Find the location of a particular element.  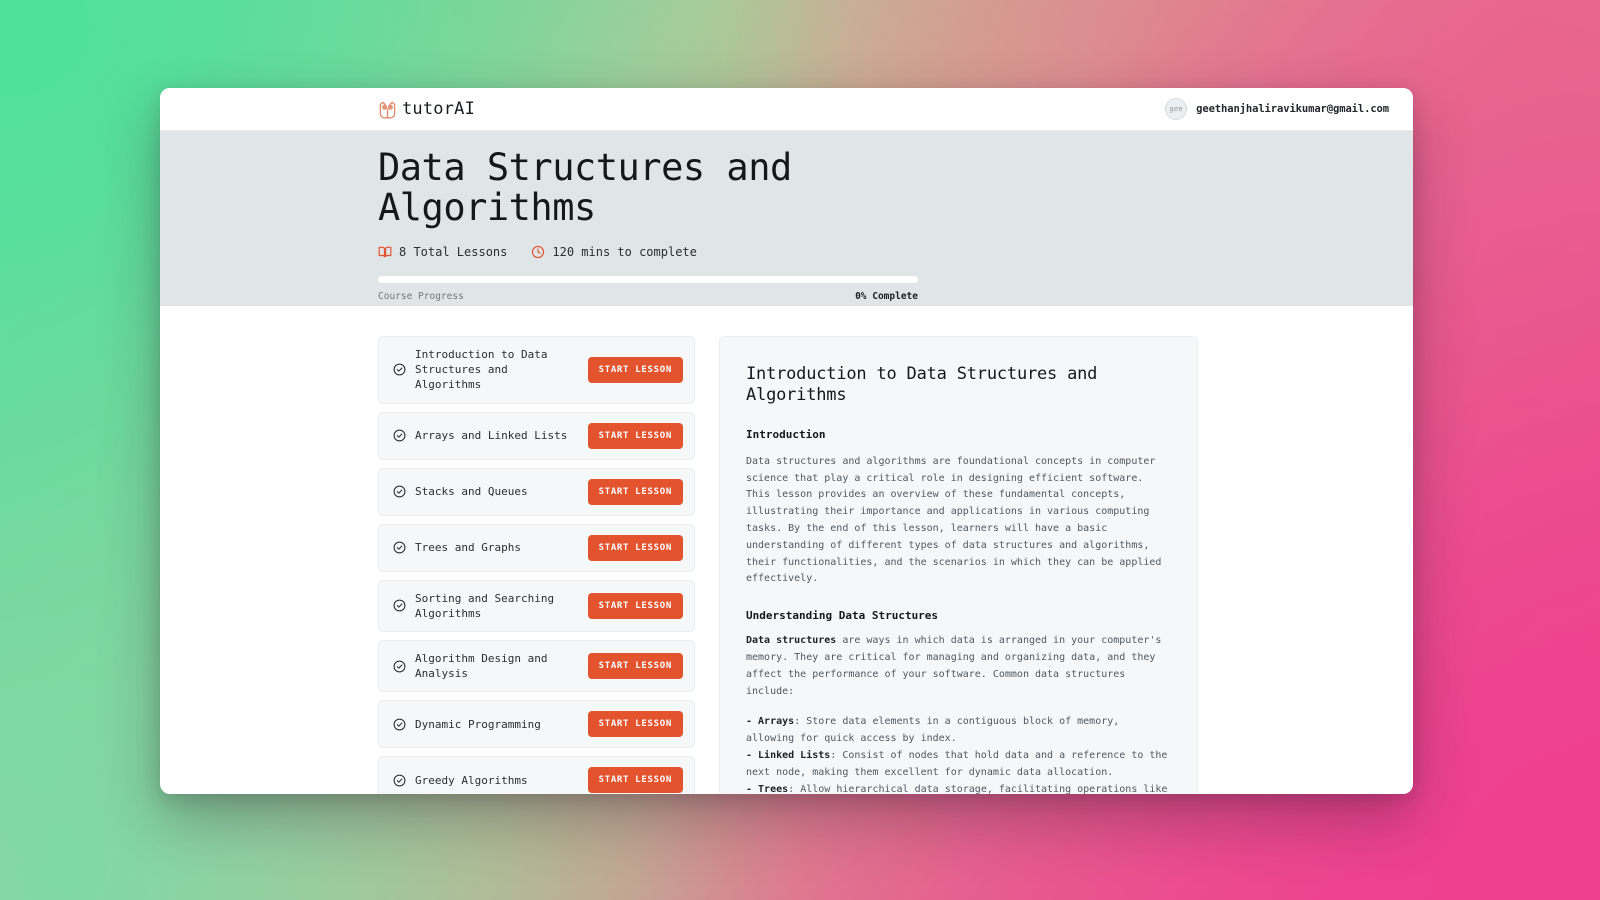

lesson-card-left: Sorting and Searching Algorithms is located at coordinates (485, 606).